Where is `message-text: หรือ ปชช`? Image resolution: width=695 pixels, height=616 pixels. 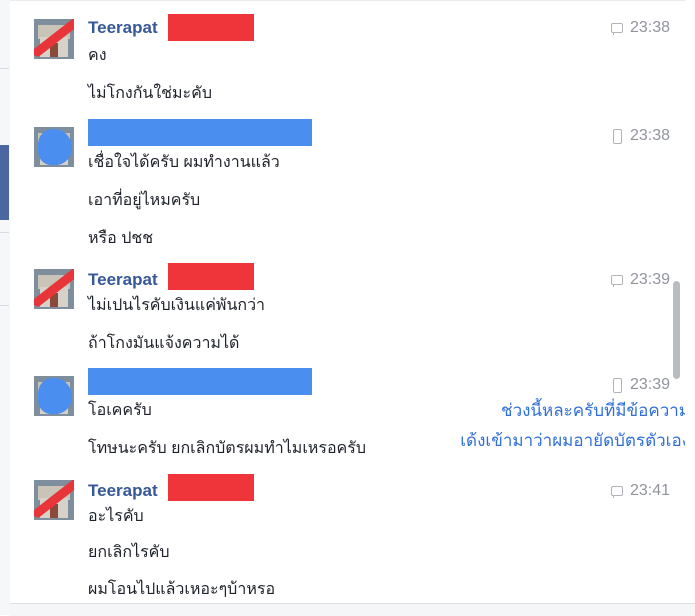 message-text: หรือ ปชช is located at coordinates (121, 238).